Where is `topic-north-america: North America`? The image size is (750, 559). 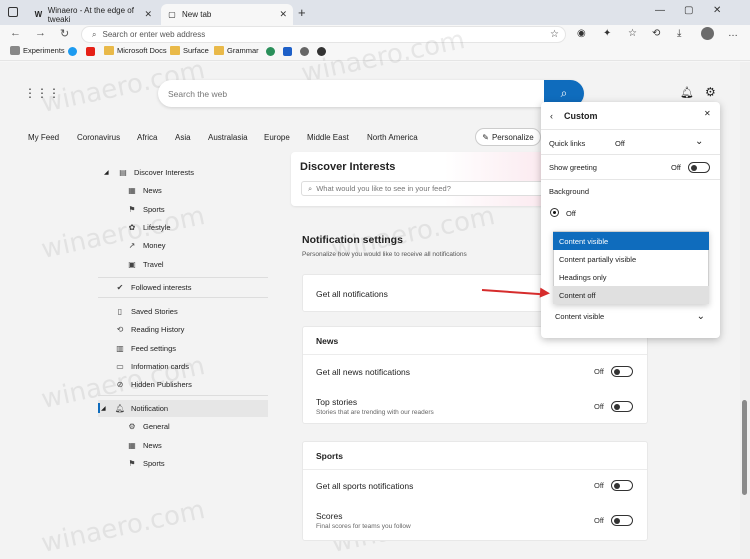 topic-north-america: North America is located at coordinates (392, 137).